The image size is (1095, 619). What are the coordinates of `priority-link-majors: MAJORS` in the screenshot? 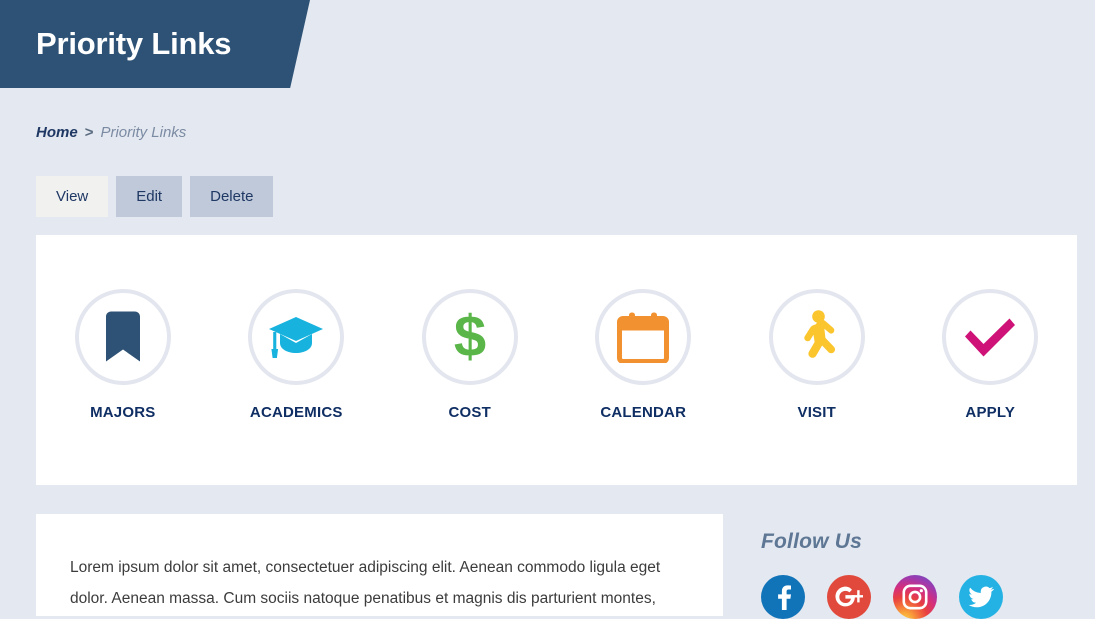 It's located at (123, 355).